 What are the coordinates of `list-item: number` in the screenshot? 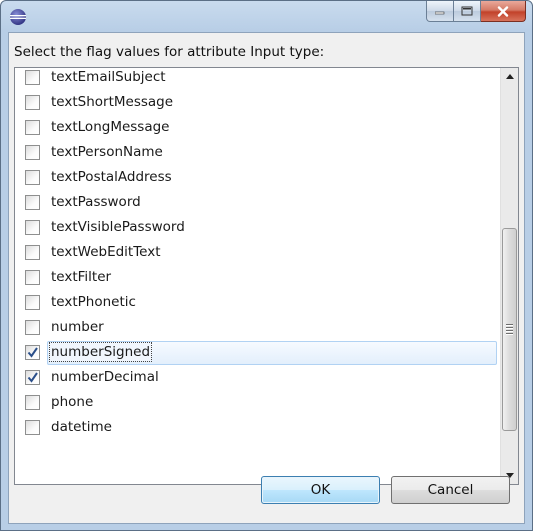 It's located at (257, 327).